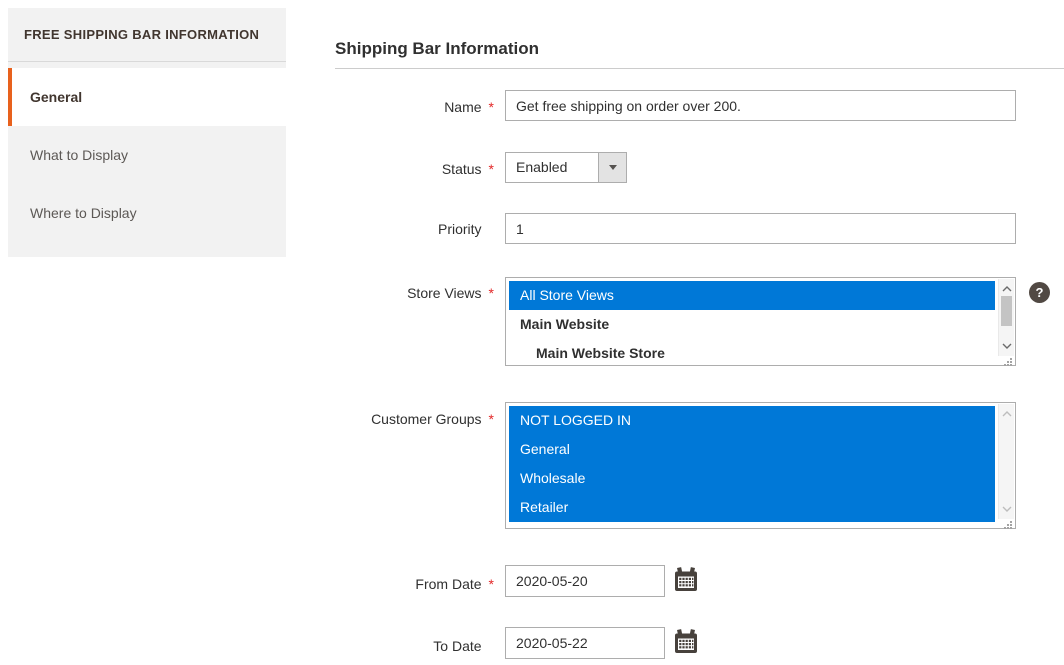  I want to click on status-dropdown-button, so click(612, 167).